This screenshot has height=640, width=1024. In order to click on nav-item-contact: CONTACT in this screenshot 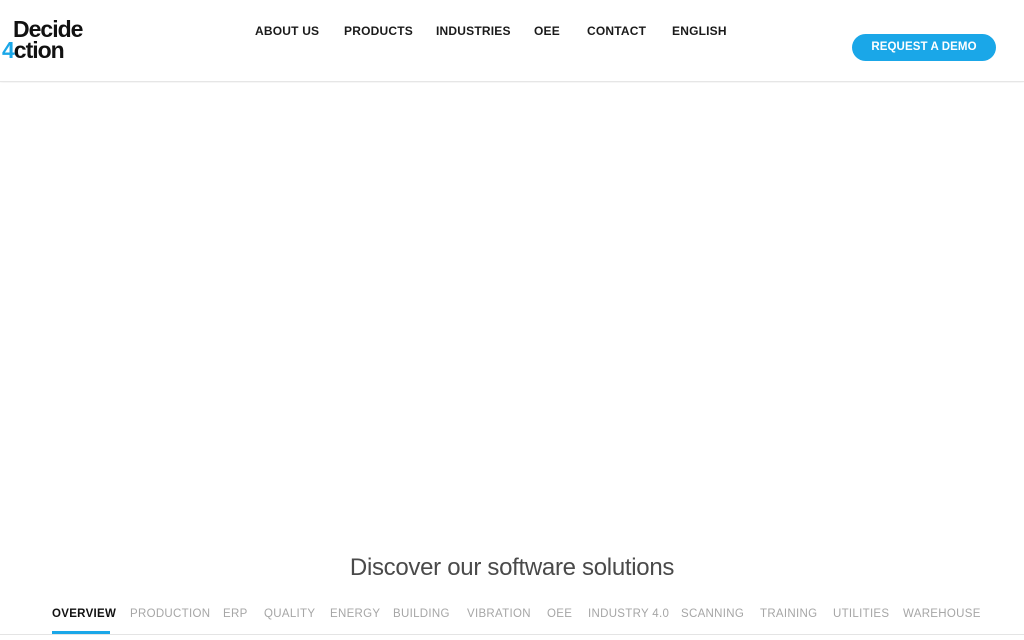, I will do `click(616, 31)`.